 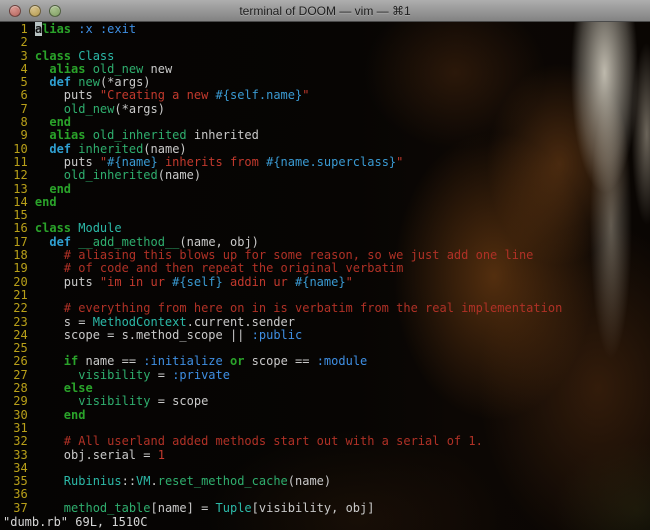 I want to click on line-number: 8, so click(x=24, y=122).